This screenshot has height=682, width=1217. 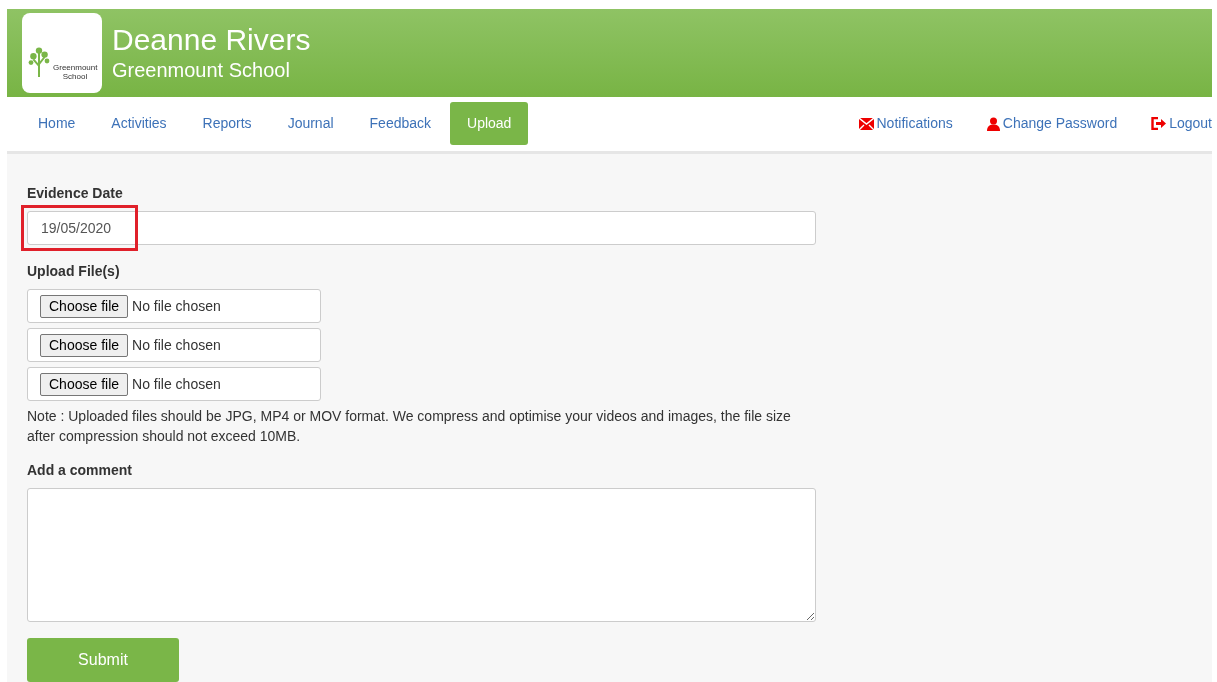 What do you see at coordinates (75, 193) in the screenshot?
I see `field-label: Evidence Date` at bounding box center [75, 193].